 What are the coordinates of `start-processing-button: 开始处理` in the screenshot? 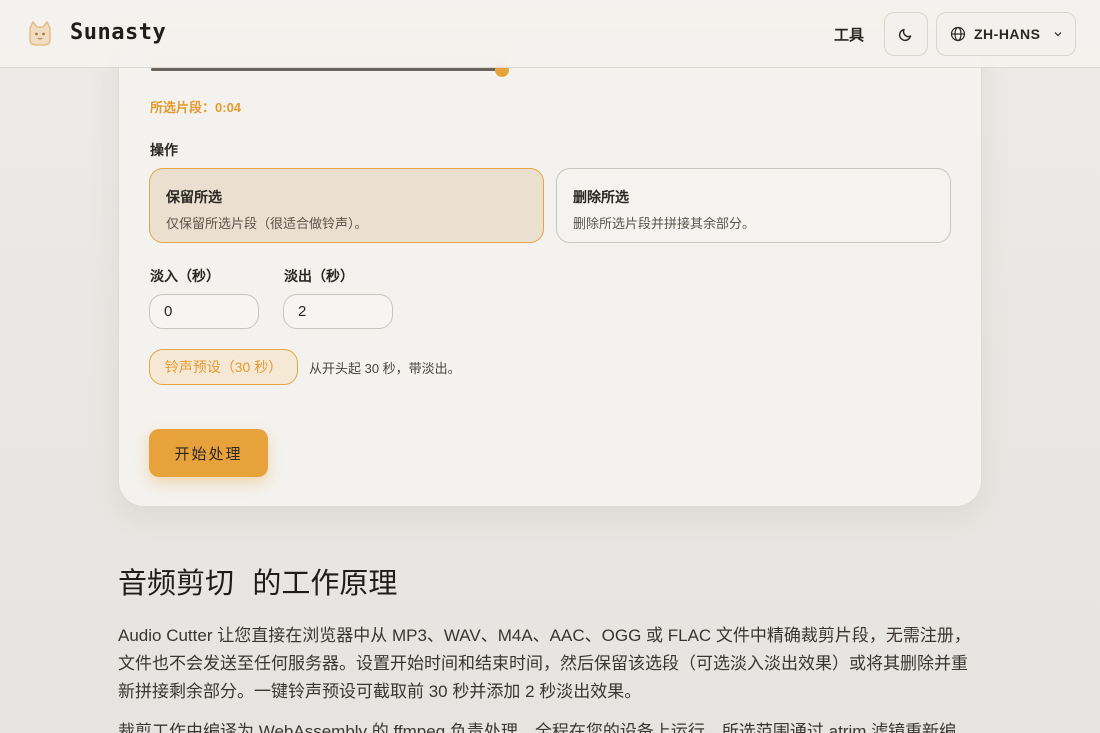 It's located at (208, 453).